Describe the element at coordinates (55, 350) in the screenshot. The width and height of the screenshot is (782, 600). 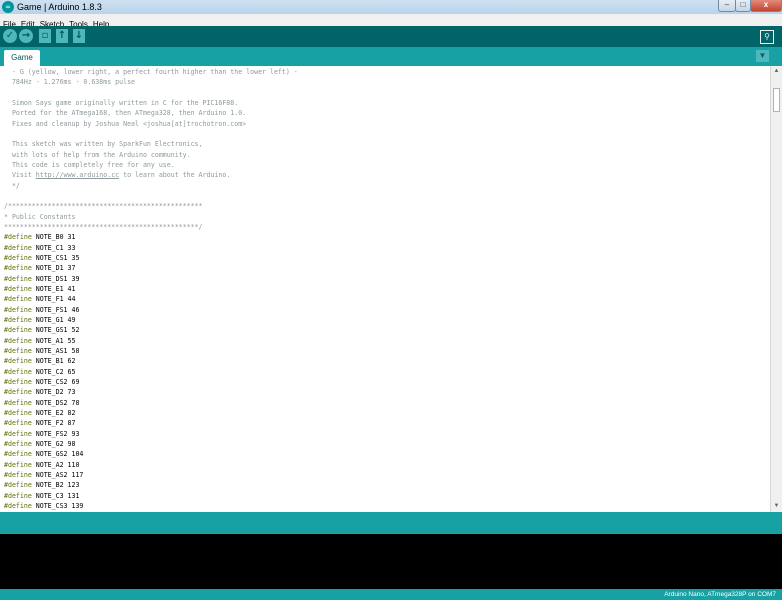
I see `define-value: NOTE_AS1 58` at that location.